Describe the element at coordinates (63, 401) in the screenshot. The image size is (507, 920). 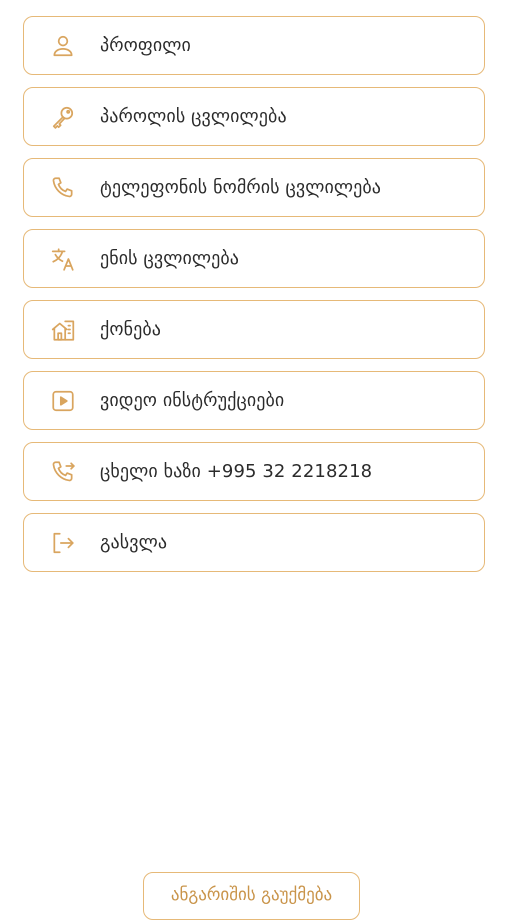
I see `video-play-icon` at that location.